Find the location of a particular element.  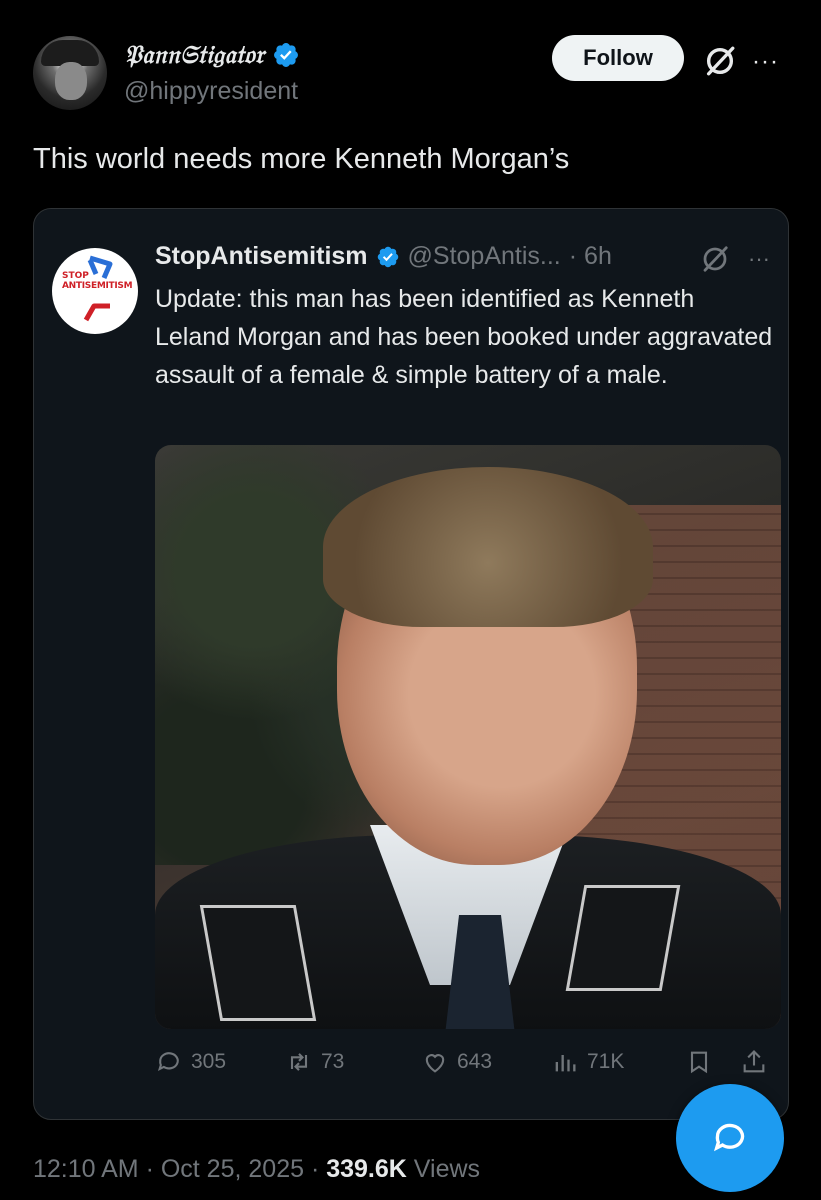

like-button: 643 is located at coordinates (456, 1062).